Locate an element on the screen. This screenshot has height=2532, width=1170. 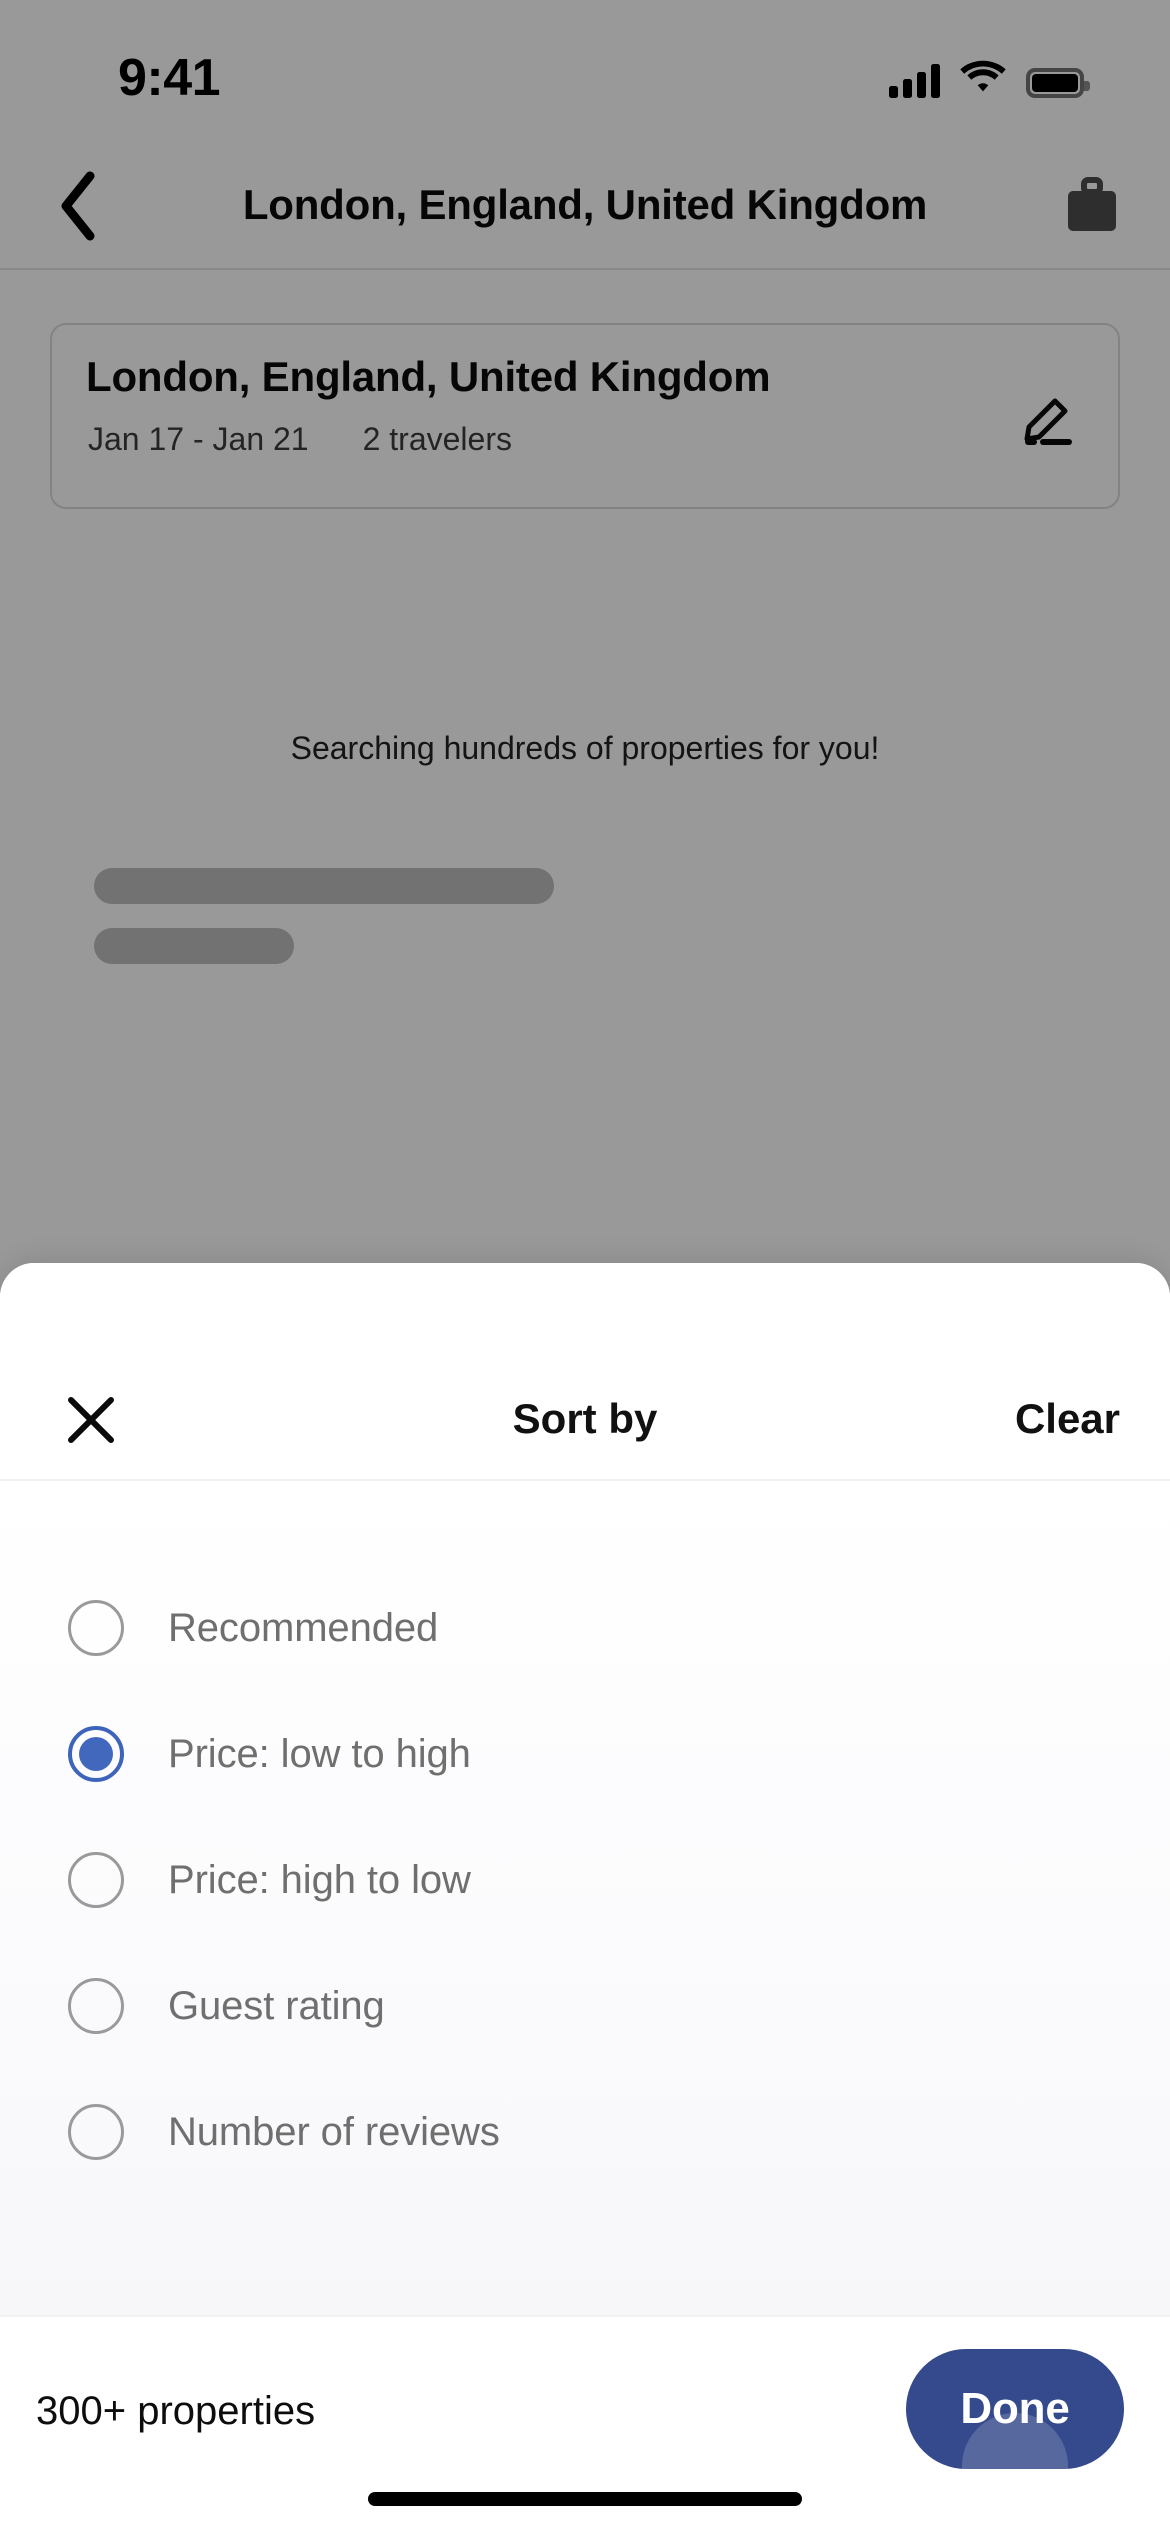
search-dates: Jan 17 - Jan 21 is located at coordinates (198, 439).